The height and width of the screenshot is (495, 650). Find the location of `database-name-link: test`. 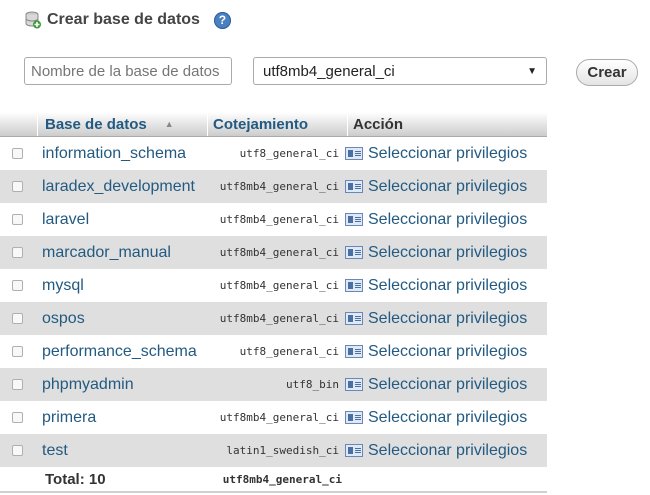

database-name-link: test is located at coordinates (123, 451).